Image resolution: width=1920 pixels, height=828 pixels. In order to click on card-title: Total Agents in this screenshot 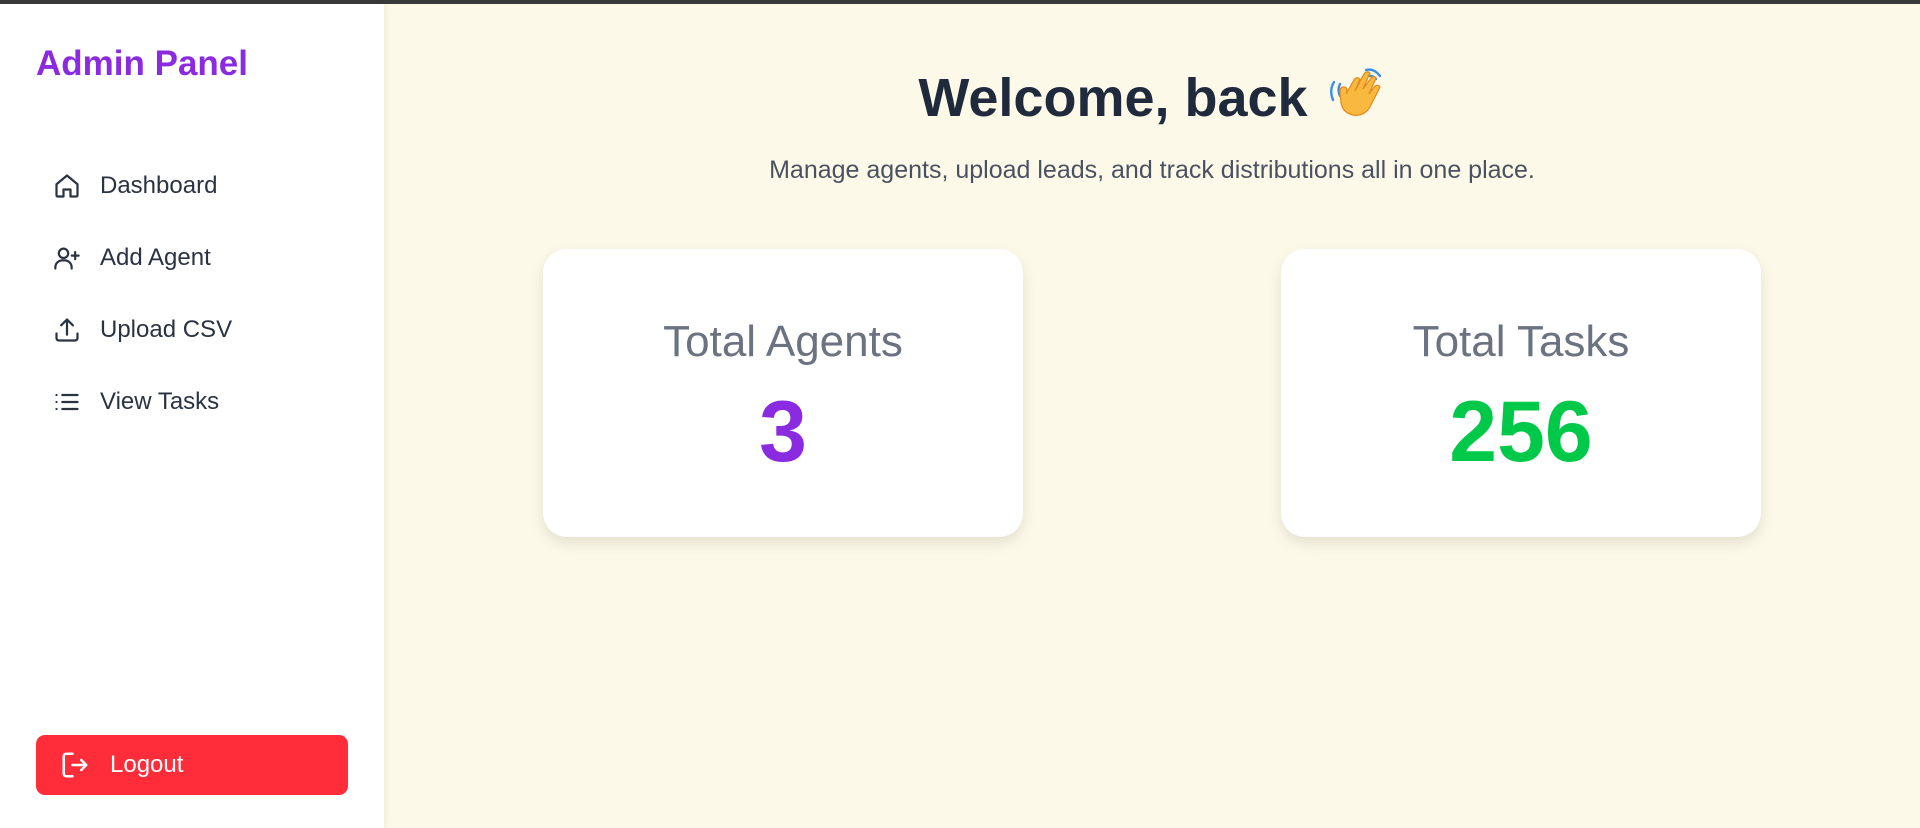, I will do `click(783, 341)`.